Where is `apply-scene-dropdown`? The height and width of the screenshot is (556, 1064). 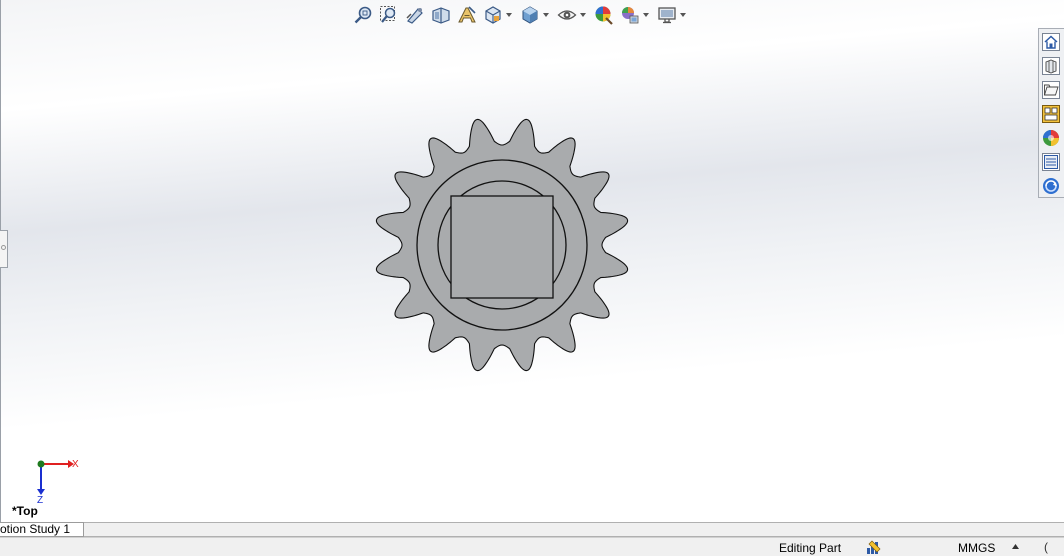
apply-scene-dropdown is located at coordinates (646, 15).